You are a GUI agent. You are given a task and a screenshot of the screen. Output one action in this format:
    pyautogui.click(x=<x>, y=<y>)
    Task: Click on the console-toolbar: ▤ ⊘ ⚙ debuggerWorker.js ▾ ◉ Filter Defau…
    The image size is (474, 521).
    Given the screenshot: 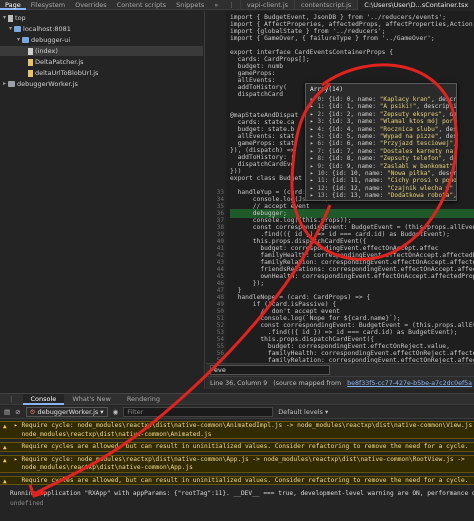 What is the action you would take?
    pyautogui.click(x=237, y=412)
    